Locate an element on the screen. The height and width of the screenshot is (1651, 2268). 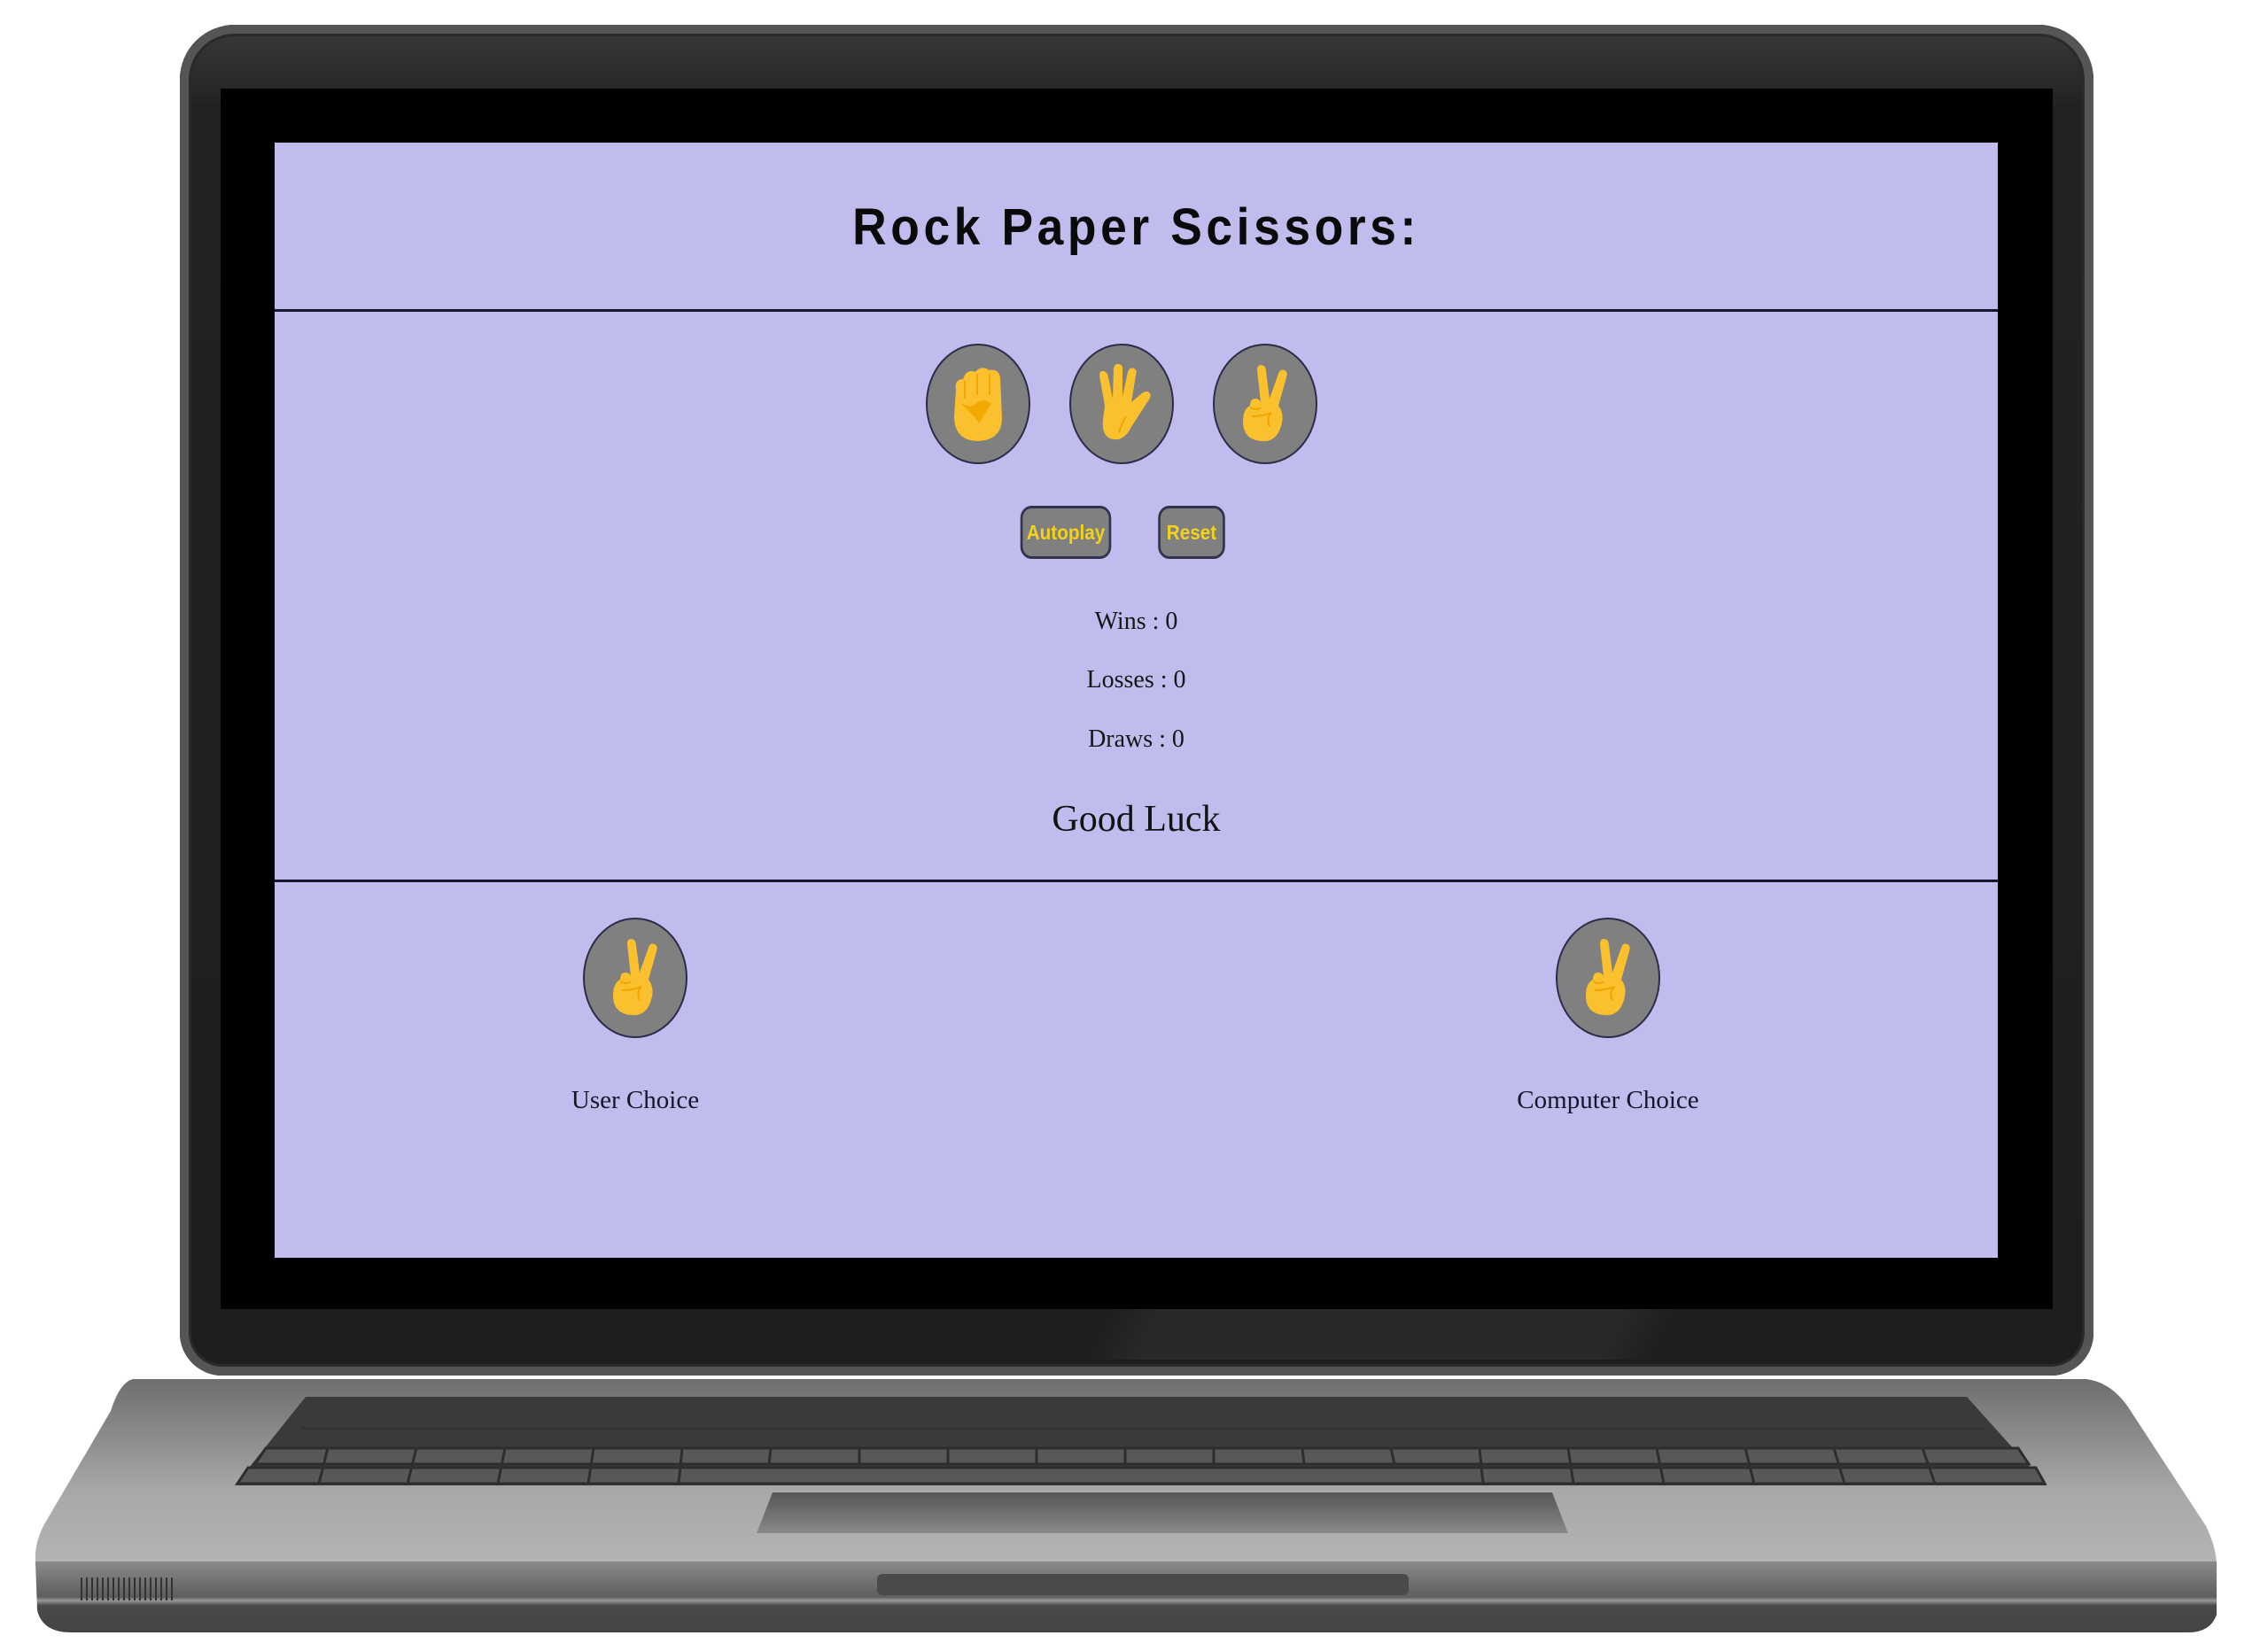
rock-button is located at coordinates (978, 404).